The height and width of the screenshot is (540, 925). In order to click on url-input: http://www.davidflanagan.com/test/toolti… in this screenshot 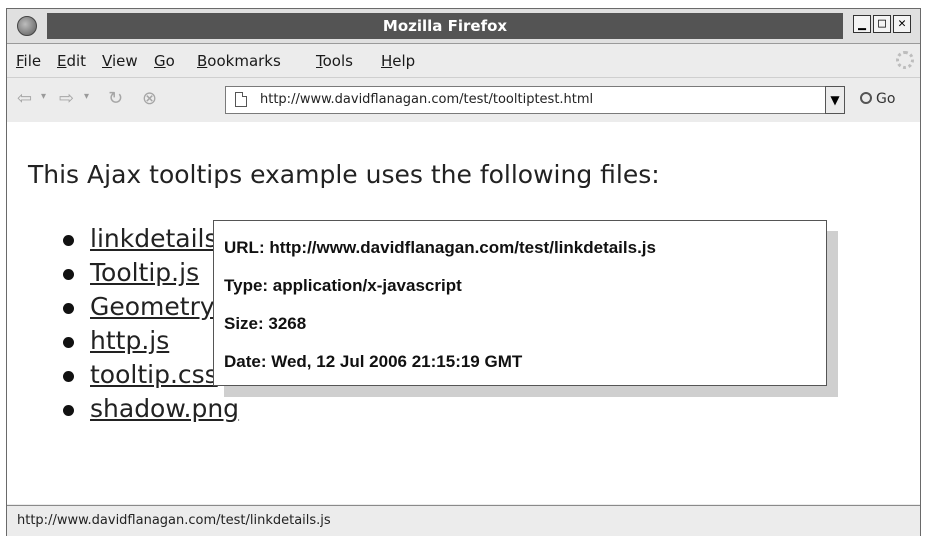, I will do `click(426, 99)`.